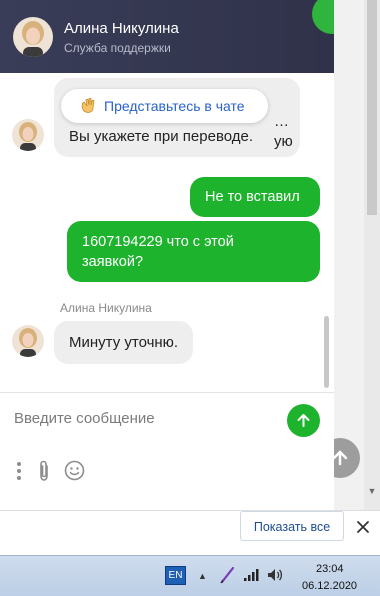 Image resolution: width=380 pixels, height=596 pixels. I want to click on agent-message-bubble: Минуту уточню., so click(123, 342).